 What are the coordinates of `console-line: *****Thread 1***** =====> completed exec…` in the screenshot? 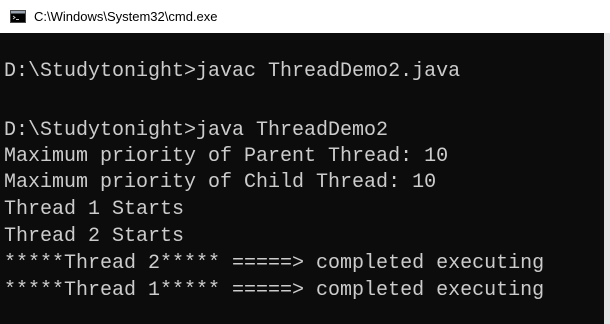 It's located at (274, 290).